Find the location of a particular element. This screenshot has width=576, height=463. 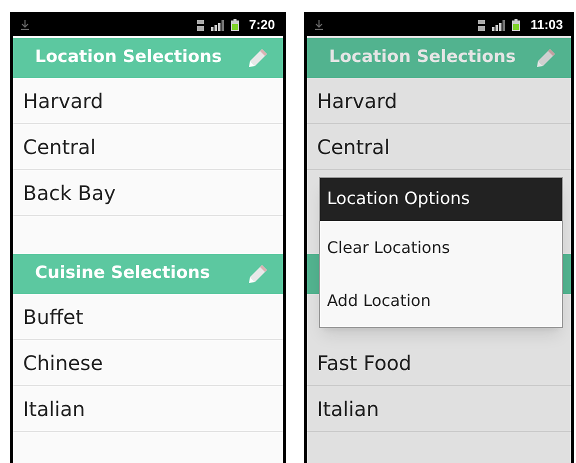

section-title: Cuisine Selections is located at coordinates (123, 274).